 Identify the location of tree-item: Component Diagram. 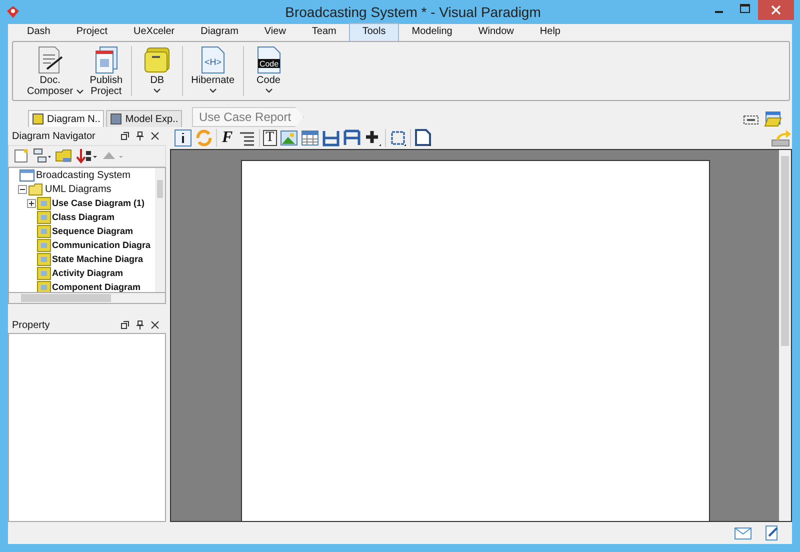
(96, 287).